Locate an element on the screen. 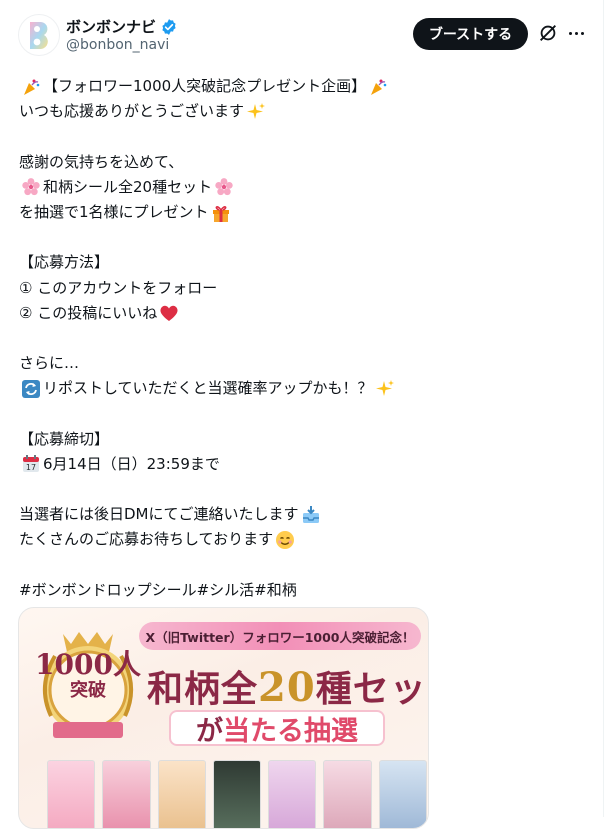  post-line-title: 【フォロワー1000人突破記念プレゼント企画】 is located at coordinates (205, 86).